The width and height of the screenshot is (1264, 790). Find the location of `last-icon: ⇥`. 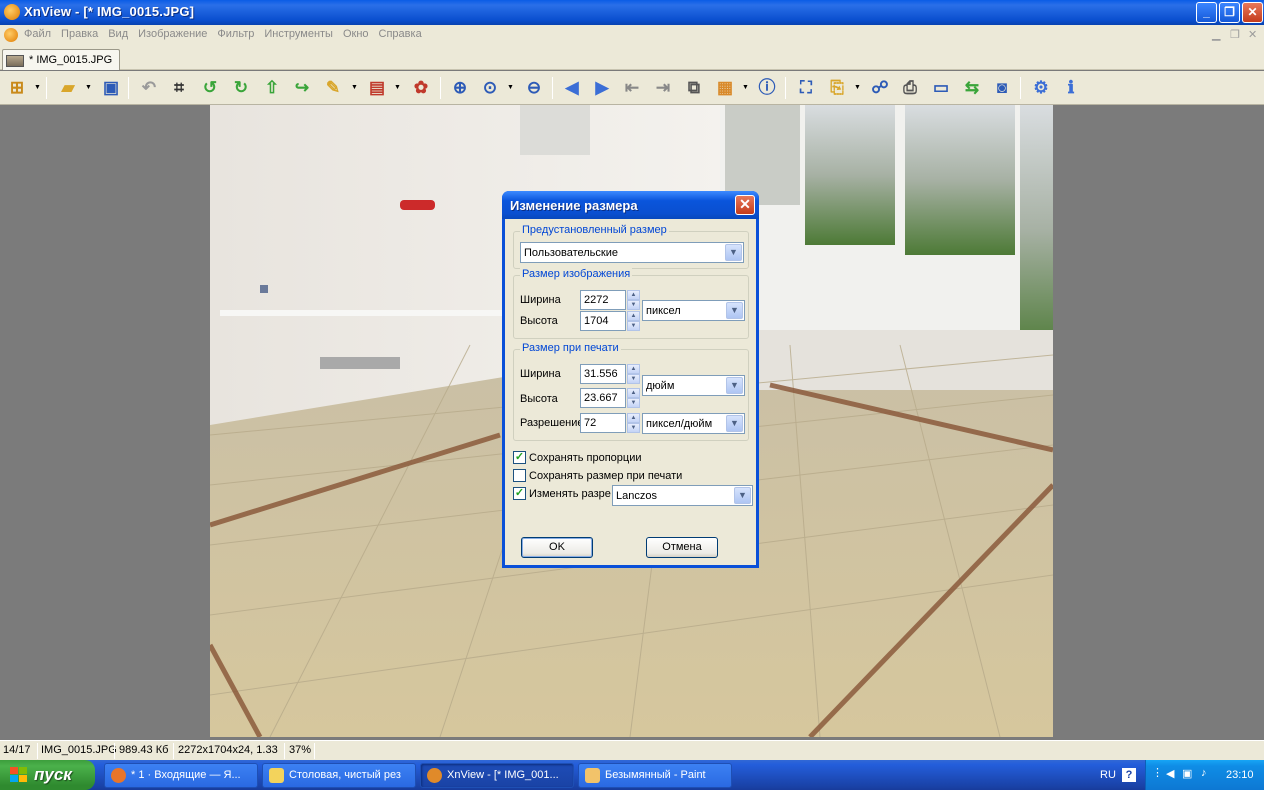

last-icon: ⇥ is located at coordinates (663, 88).